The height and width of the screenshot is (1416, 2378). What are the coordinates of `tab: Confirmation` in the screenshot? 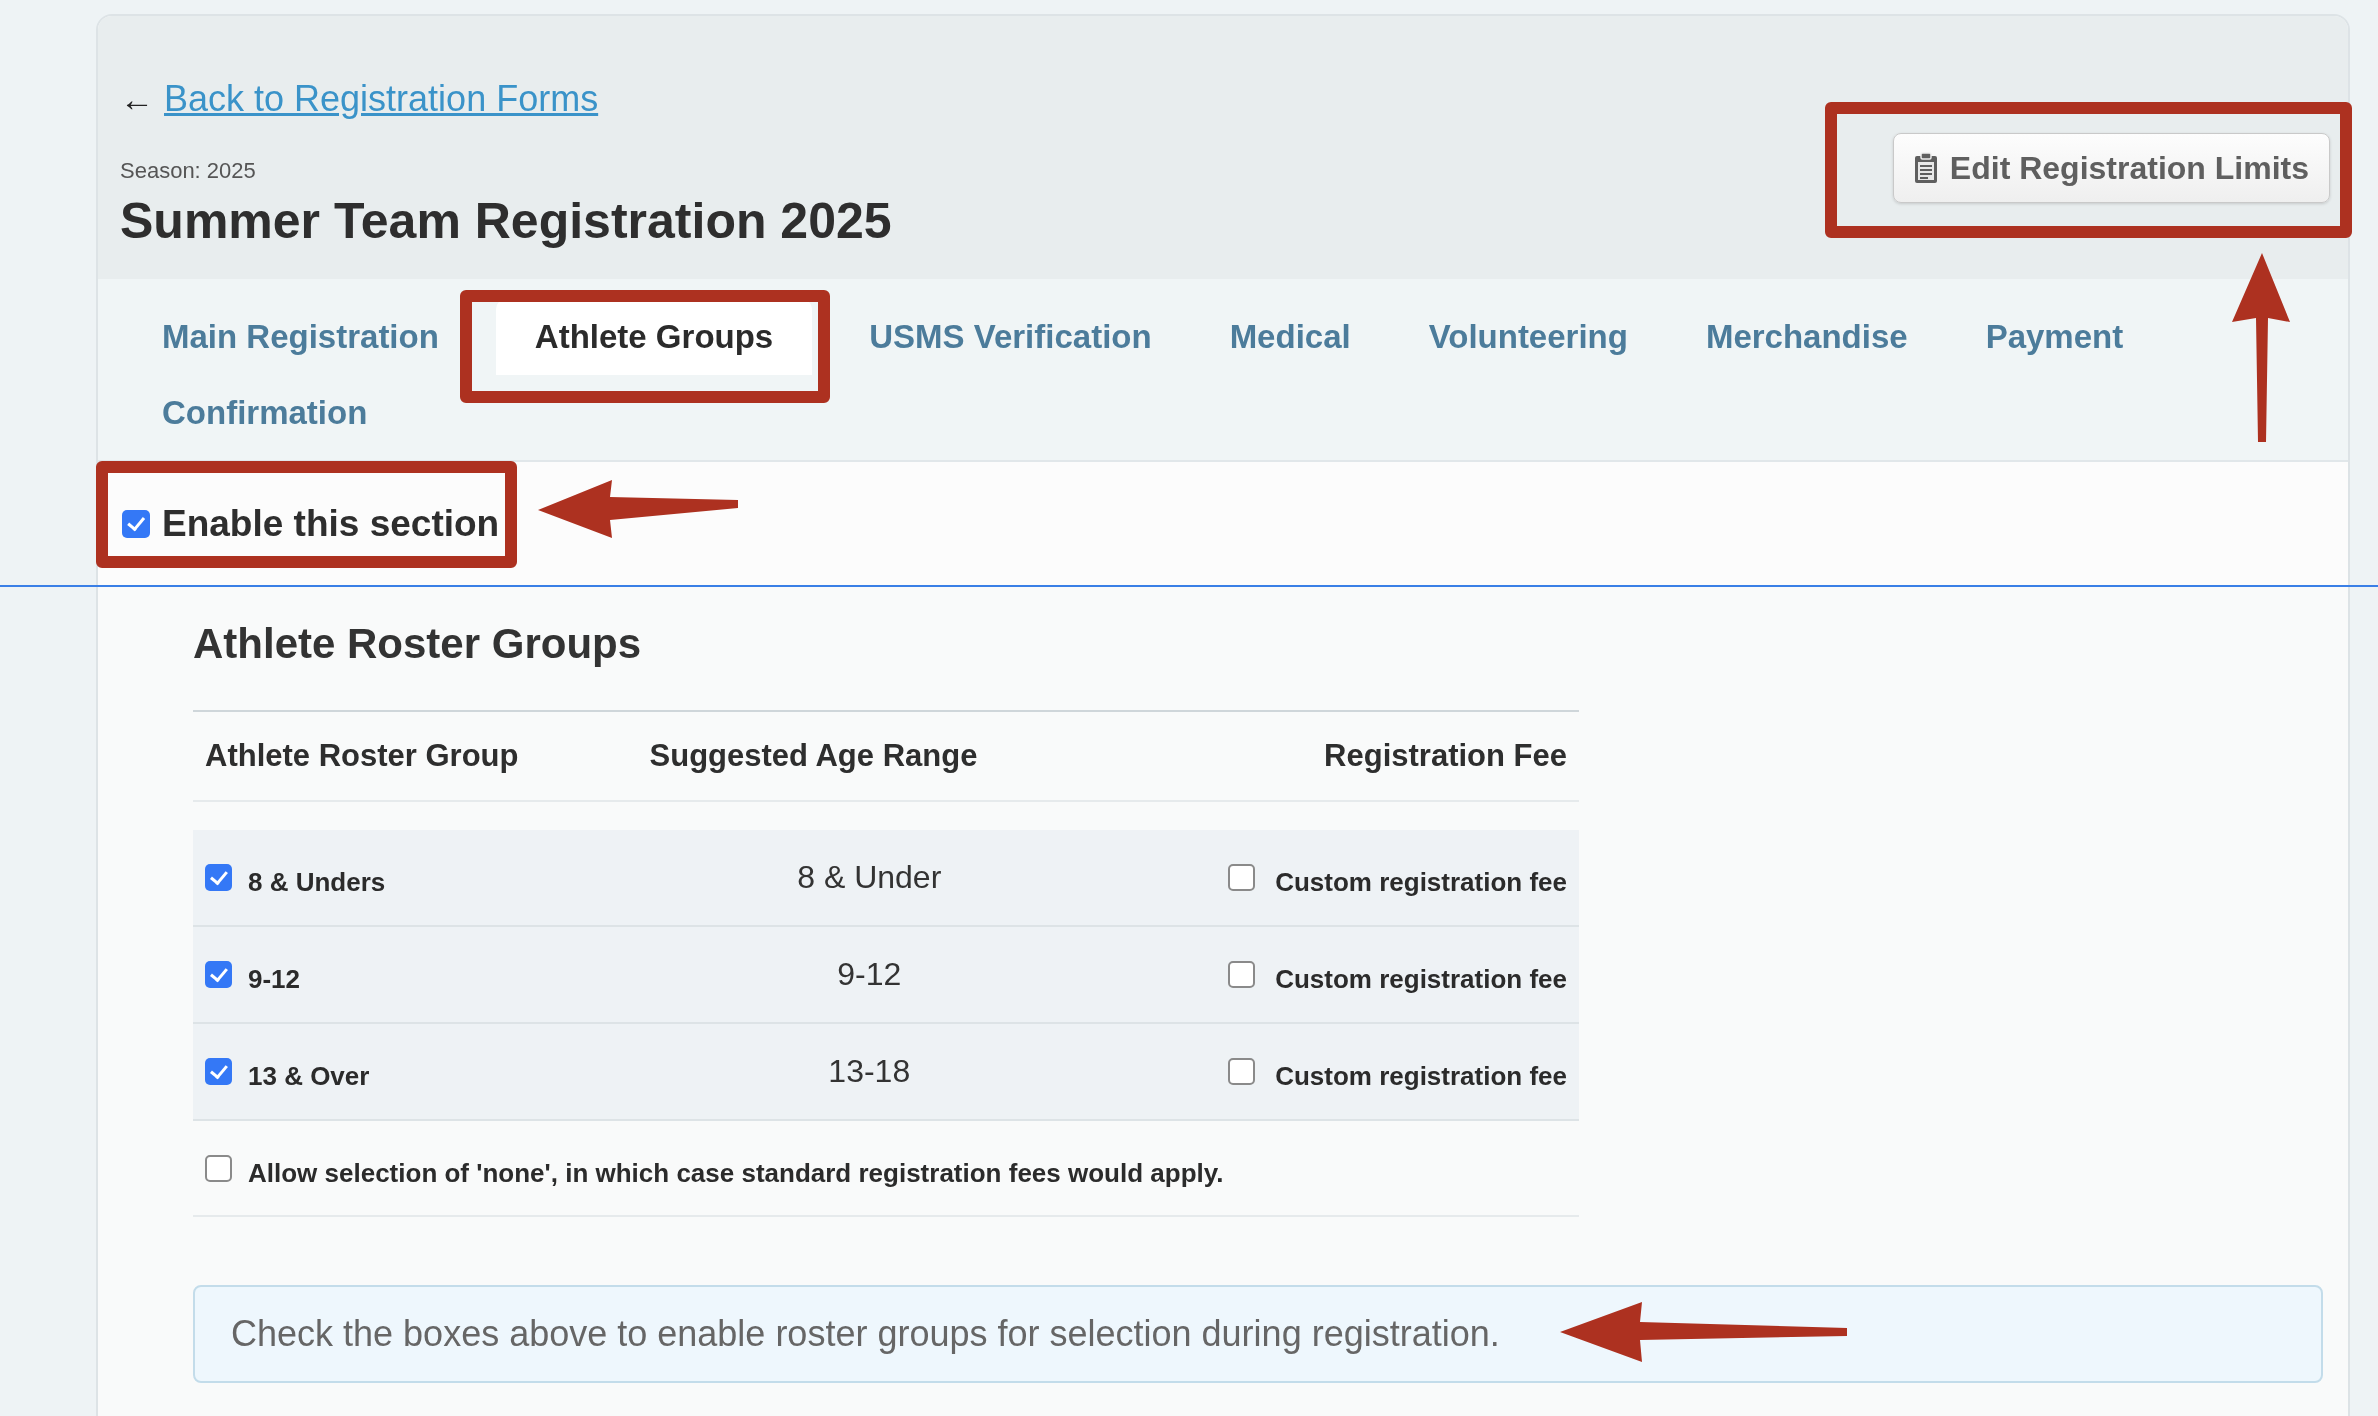 It's located at (265, 413).